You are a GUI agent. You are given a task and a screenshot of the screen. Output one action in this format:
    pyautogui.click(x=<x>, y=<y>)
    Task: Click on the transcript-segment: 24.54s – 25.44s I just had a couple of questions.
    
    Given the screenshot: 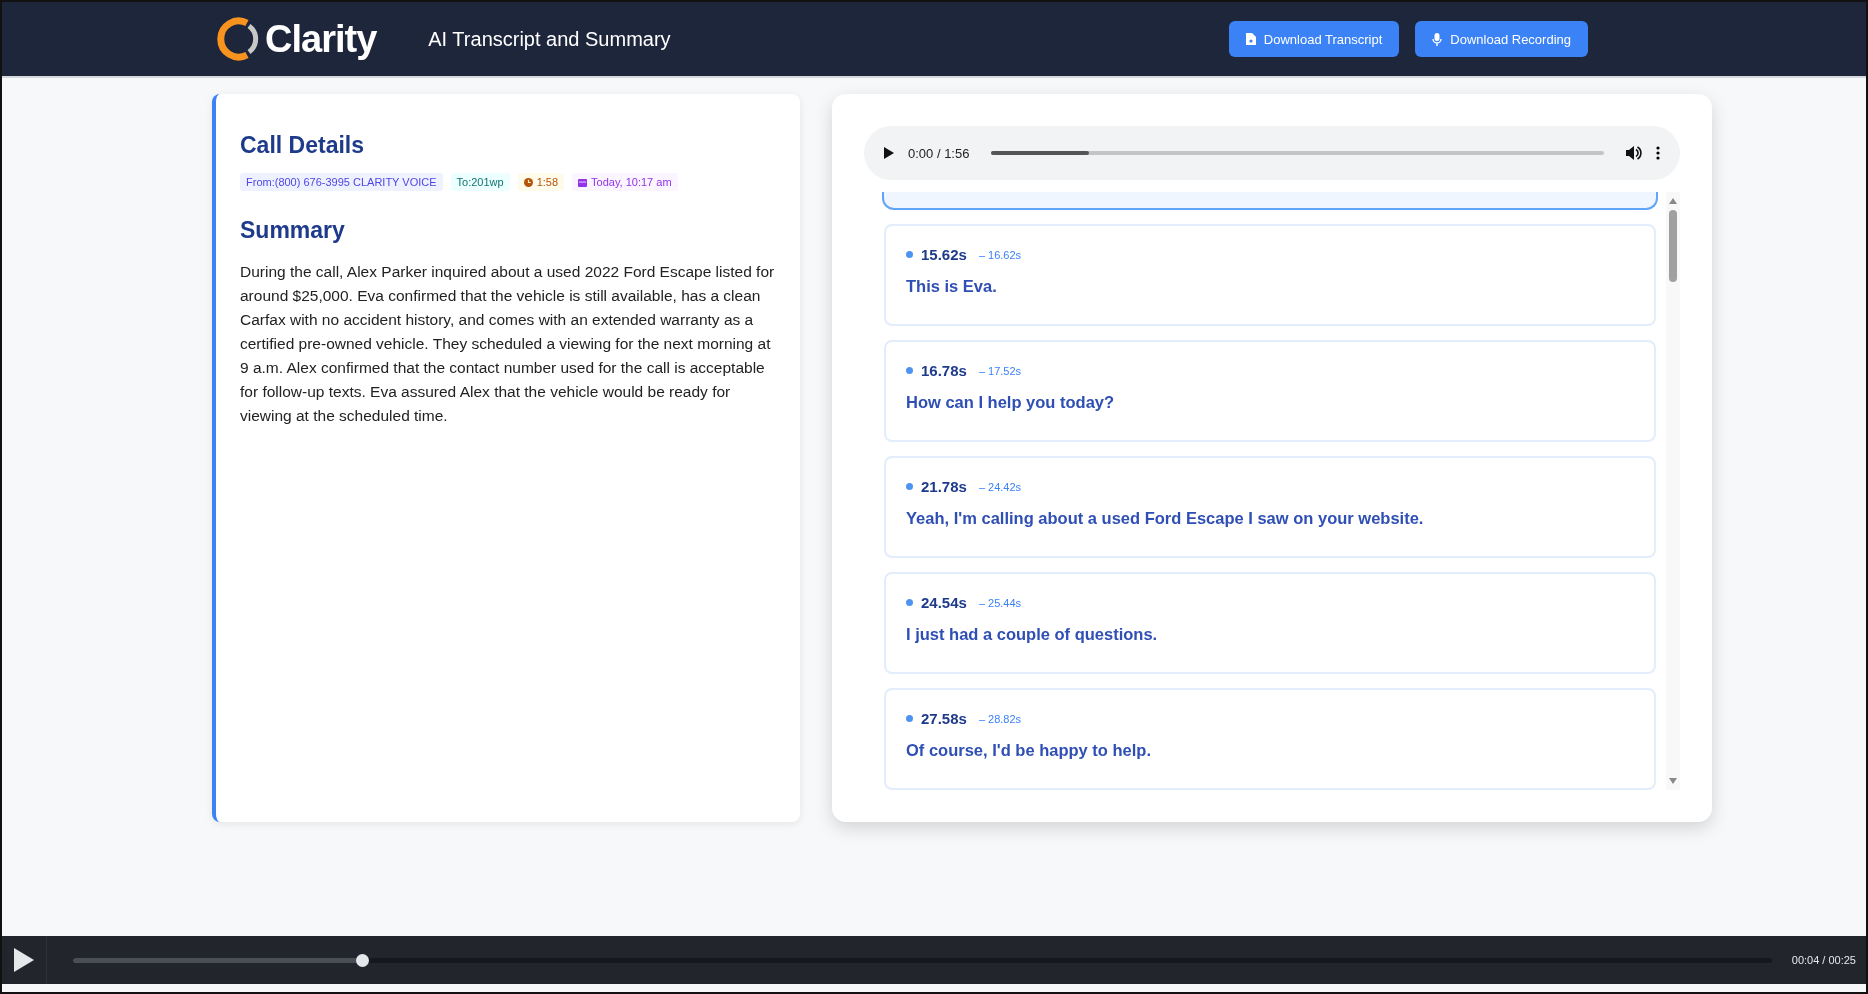 What is the action you would take?
    pyautogui.click(x=1270, y=623)
    